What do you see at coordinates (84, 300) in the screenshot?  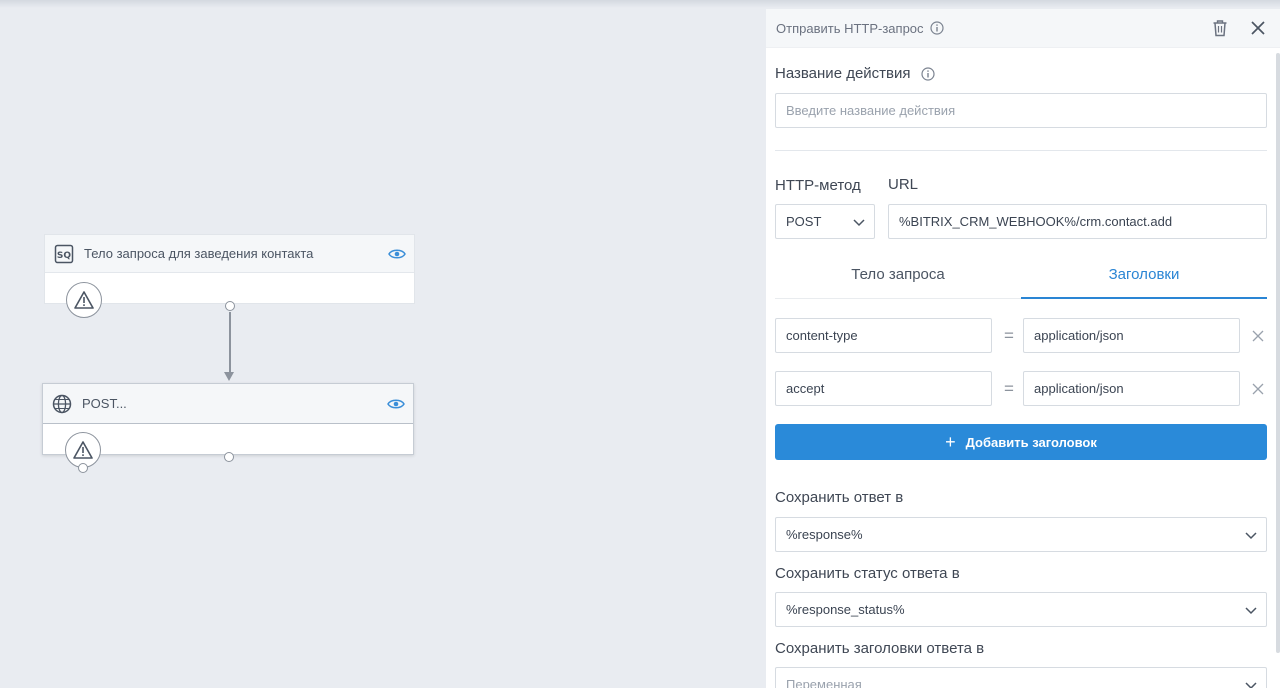 I see `warning-icon` at bounding box center [84, 300].